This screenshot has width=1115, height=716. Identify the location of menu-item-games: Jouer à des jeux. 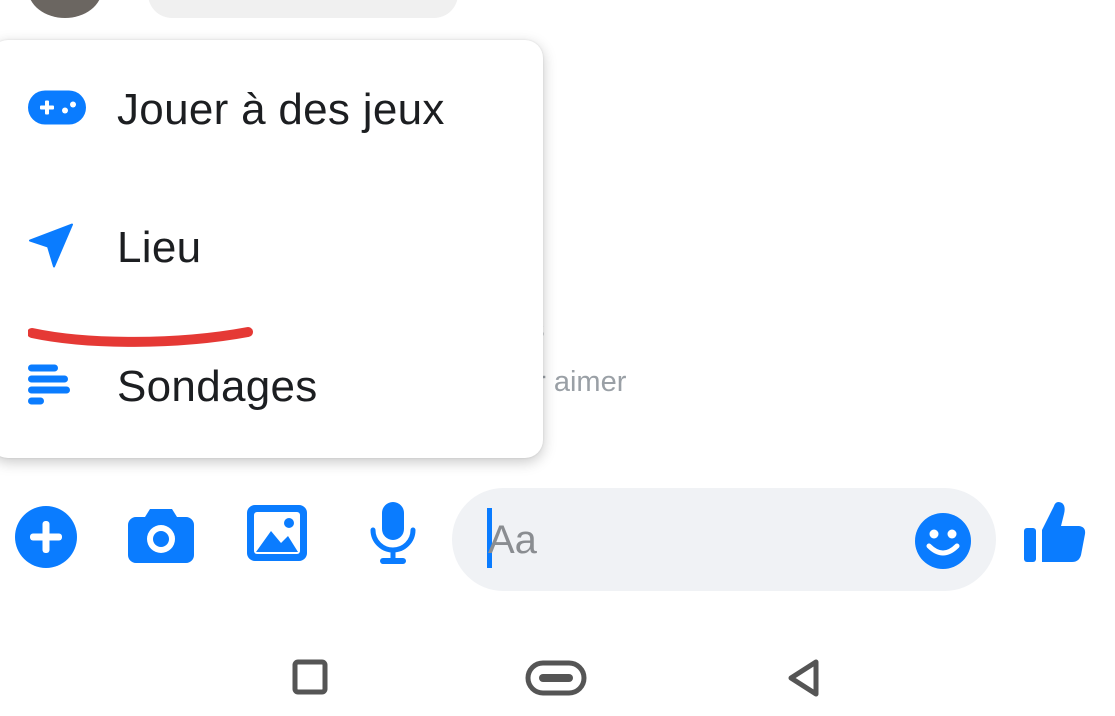
(271, 110).